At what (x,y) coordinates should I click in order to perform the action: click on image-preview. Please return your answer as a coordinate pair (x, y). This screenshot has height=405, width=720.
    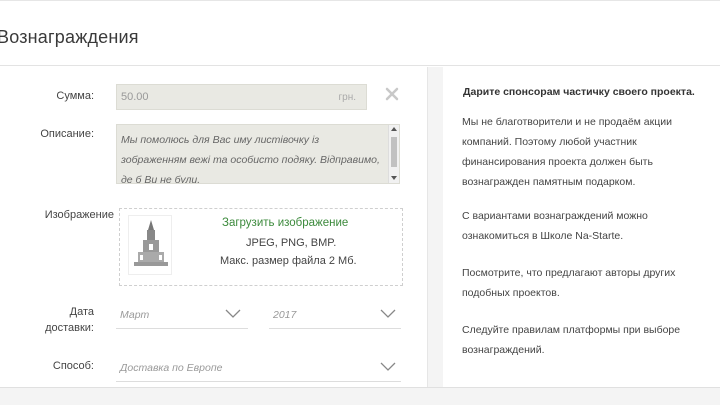
    Looking at the image, I should click on (150, 245).